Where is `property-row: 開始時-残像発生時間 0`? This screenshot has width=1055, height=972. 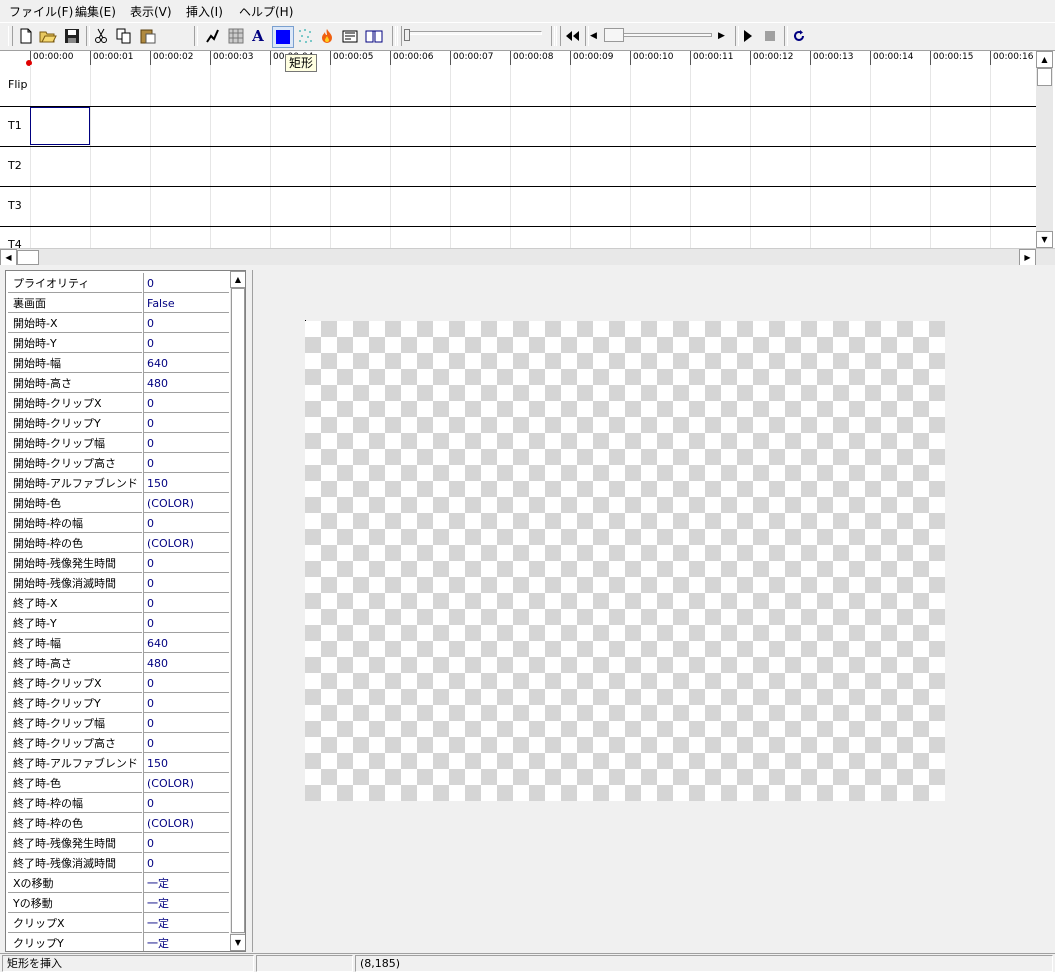
property-row: 開始時-残像発生時間 0 is located at coordinates (118, 563).